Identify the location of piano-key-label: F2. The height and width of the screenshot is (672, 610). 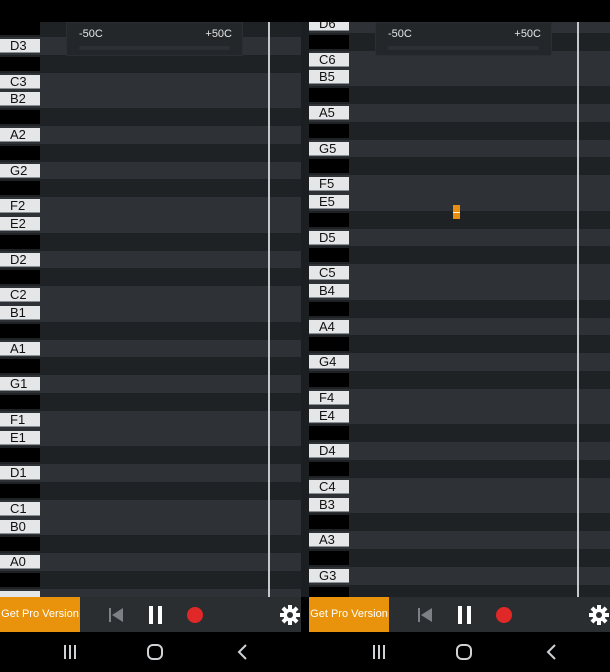
(20, 206).